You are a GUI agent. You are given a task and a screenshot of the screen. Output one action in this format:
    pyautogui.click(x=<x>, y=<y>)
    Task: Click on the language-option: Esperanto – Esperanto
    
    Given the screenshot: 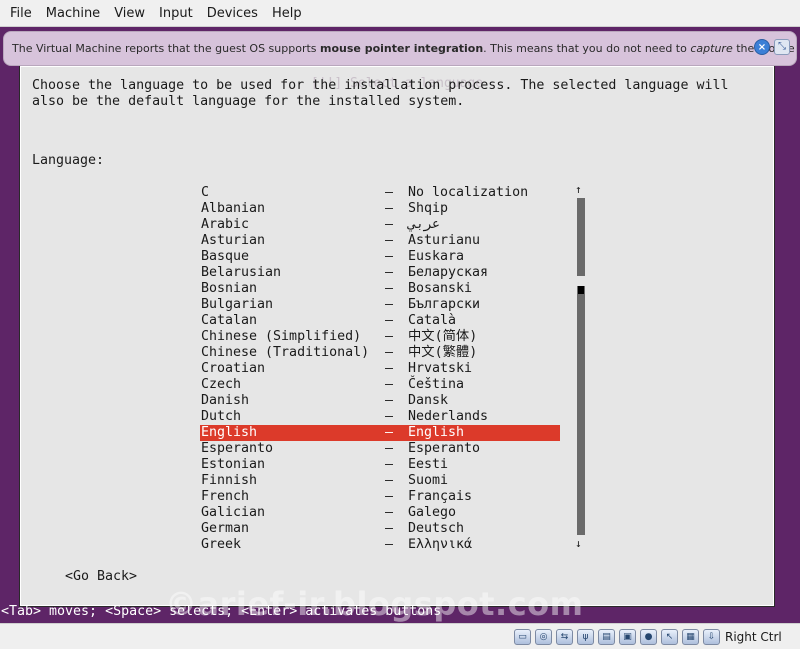 What is the action you would take?
    pyautogui.click(x=380, y=449)
    